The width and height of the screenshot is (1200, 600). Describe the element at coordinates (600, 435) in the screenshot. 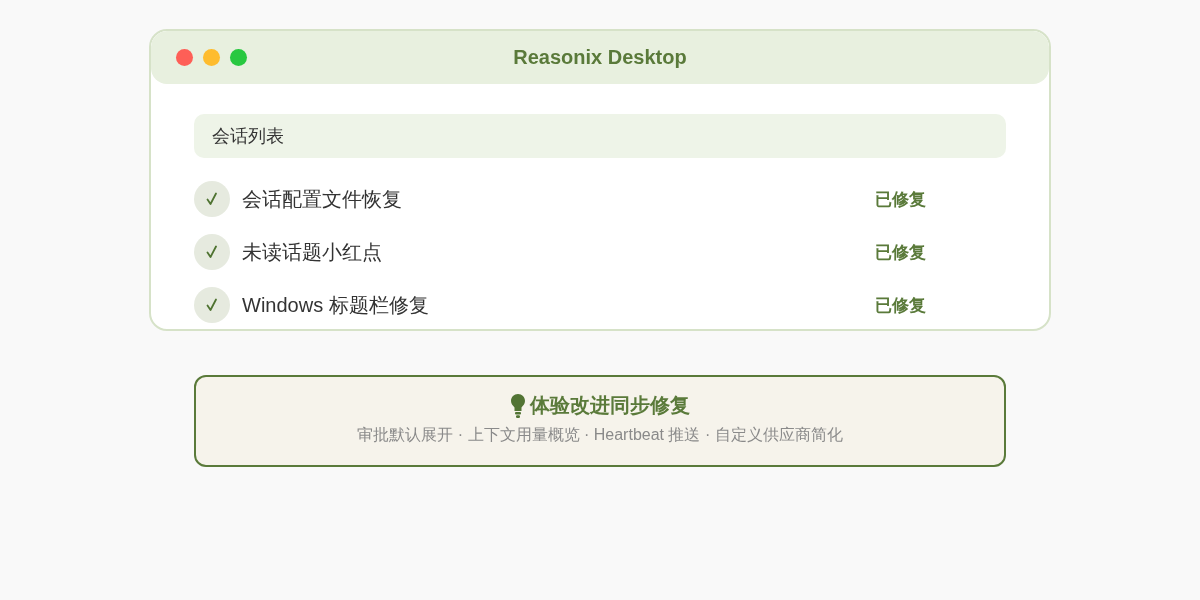

I see `banner-subtitle: 审批默认展开 · 上下文用量概览 · Heartbeat 推送 · 自定义供应商简化` at that location.